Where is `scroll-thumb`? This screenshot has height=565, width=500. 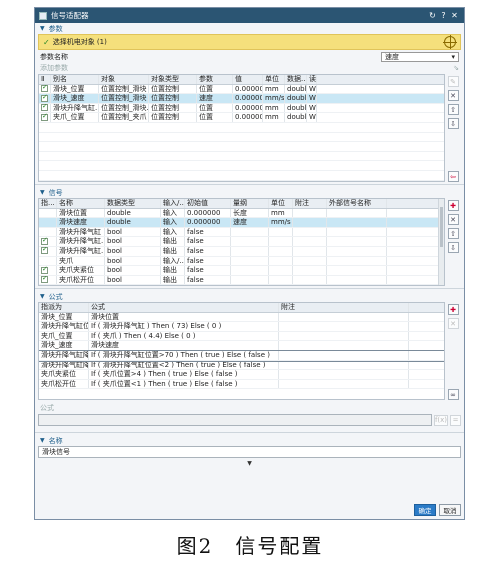 scroll-thumb is located at coordinates (441, 227).